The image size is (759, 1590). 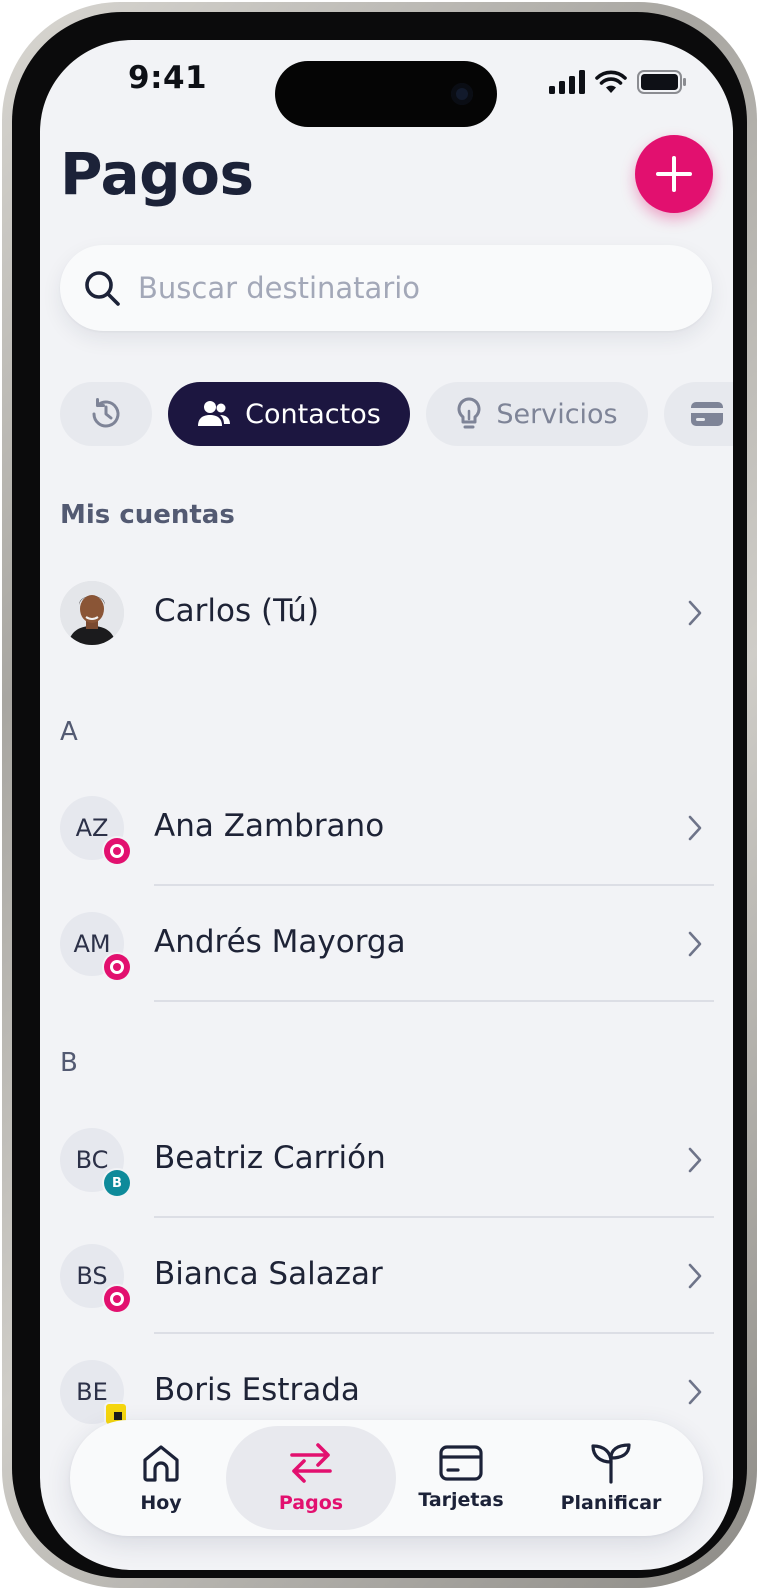 What do you see at coordinates (161, 1463) in the screenshot?
I see `home-icon` at bounding box center [161, 1463].